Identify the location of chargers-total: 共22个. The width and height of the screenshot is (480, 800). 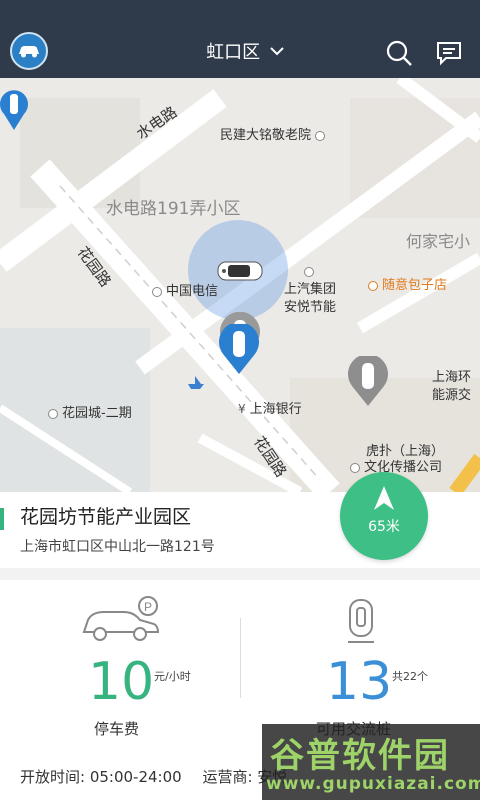
(410, 676).